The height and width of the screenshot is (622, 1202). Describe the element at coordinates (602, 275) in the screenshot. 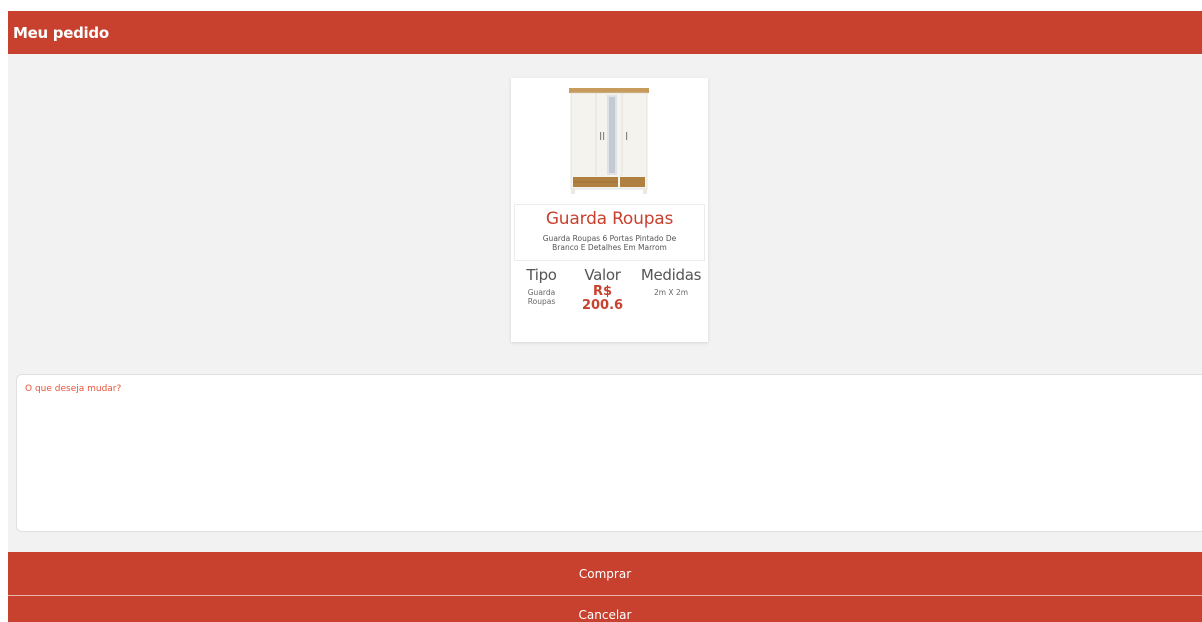

I see `valor-label: Valor` at that location.